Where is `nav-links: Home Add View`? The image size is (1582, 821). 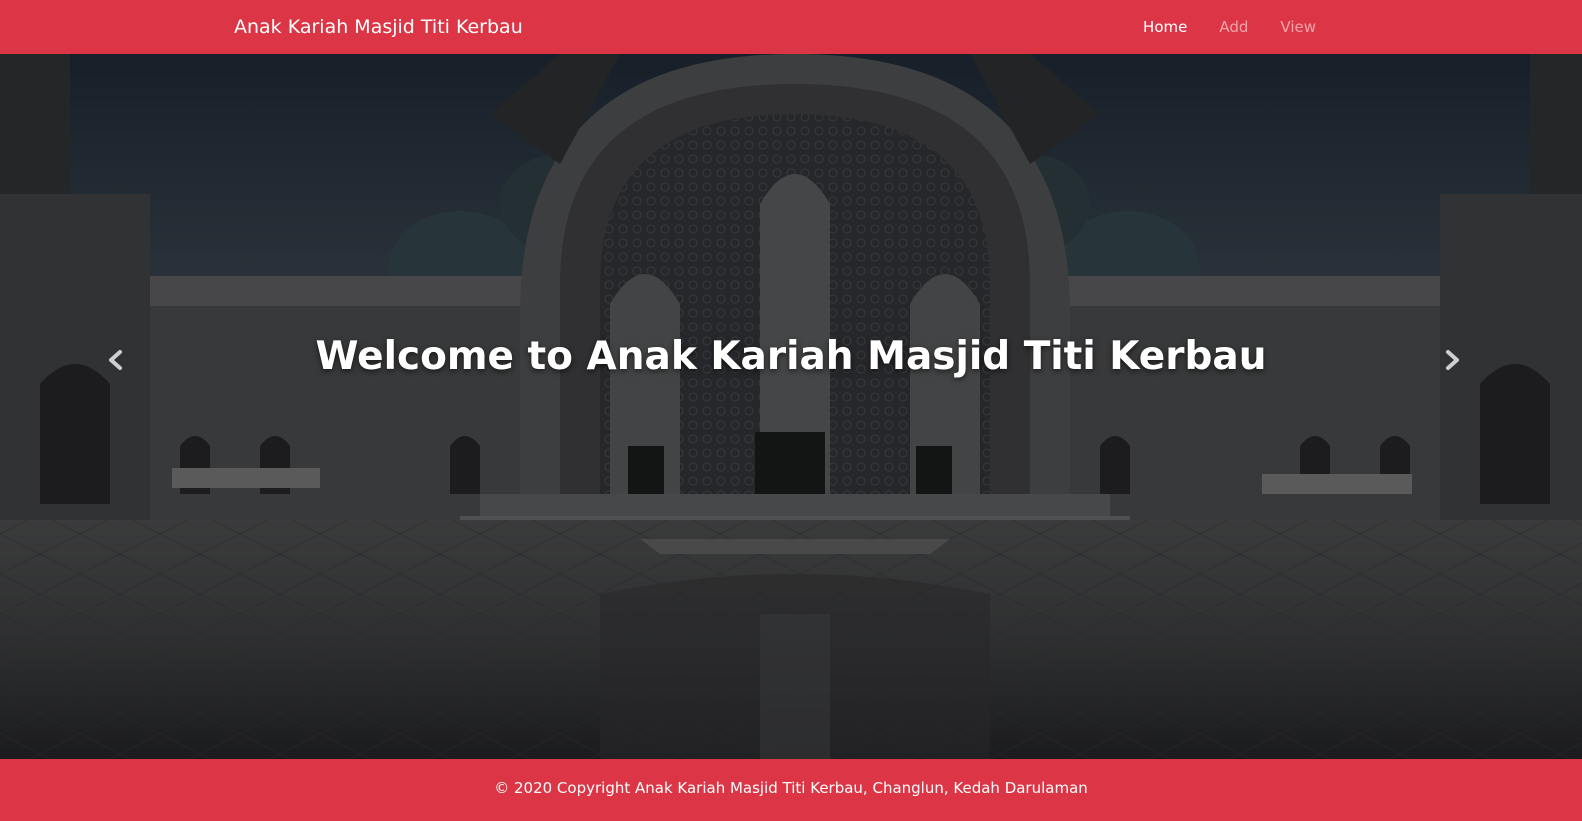 nav-links: Home Add View is located at coordinates (1229, 27).